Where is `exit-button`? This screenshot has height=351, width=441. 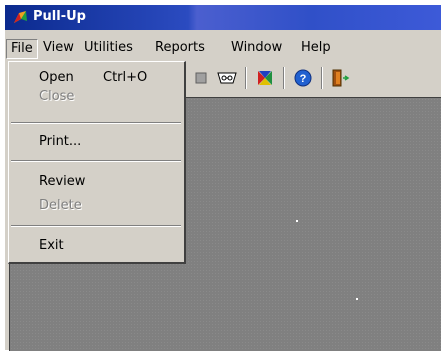 exit-button is located at coordinates (340, 78).